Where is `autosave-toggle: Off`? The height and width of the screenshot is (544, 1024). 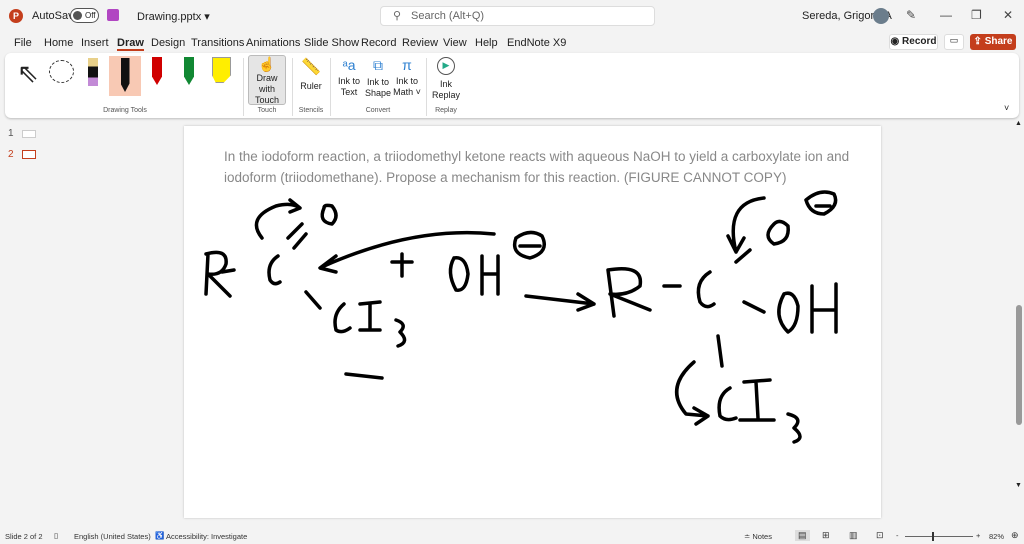
autosave-toggle: Off is located at coordinates (84, 15).